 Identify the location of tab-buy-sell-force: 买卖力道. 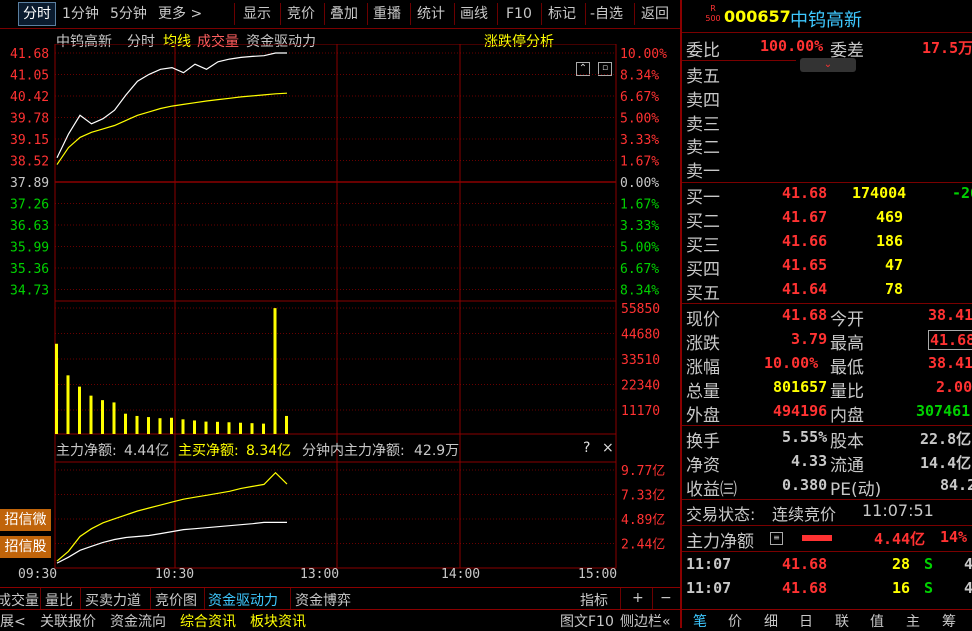
(113, 600).